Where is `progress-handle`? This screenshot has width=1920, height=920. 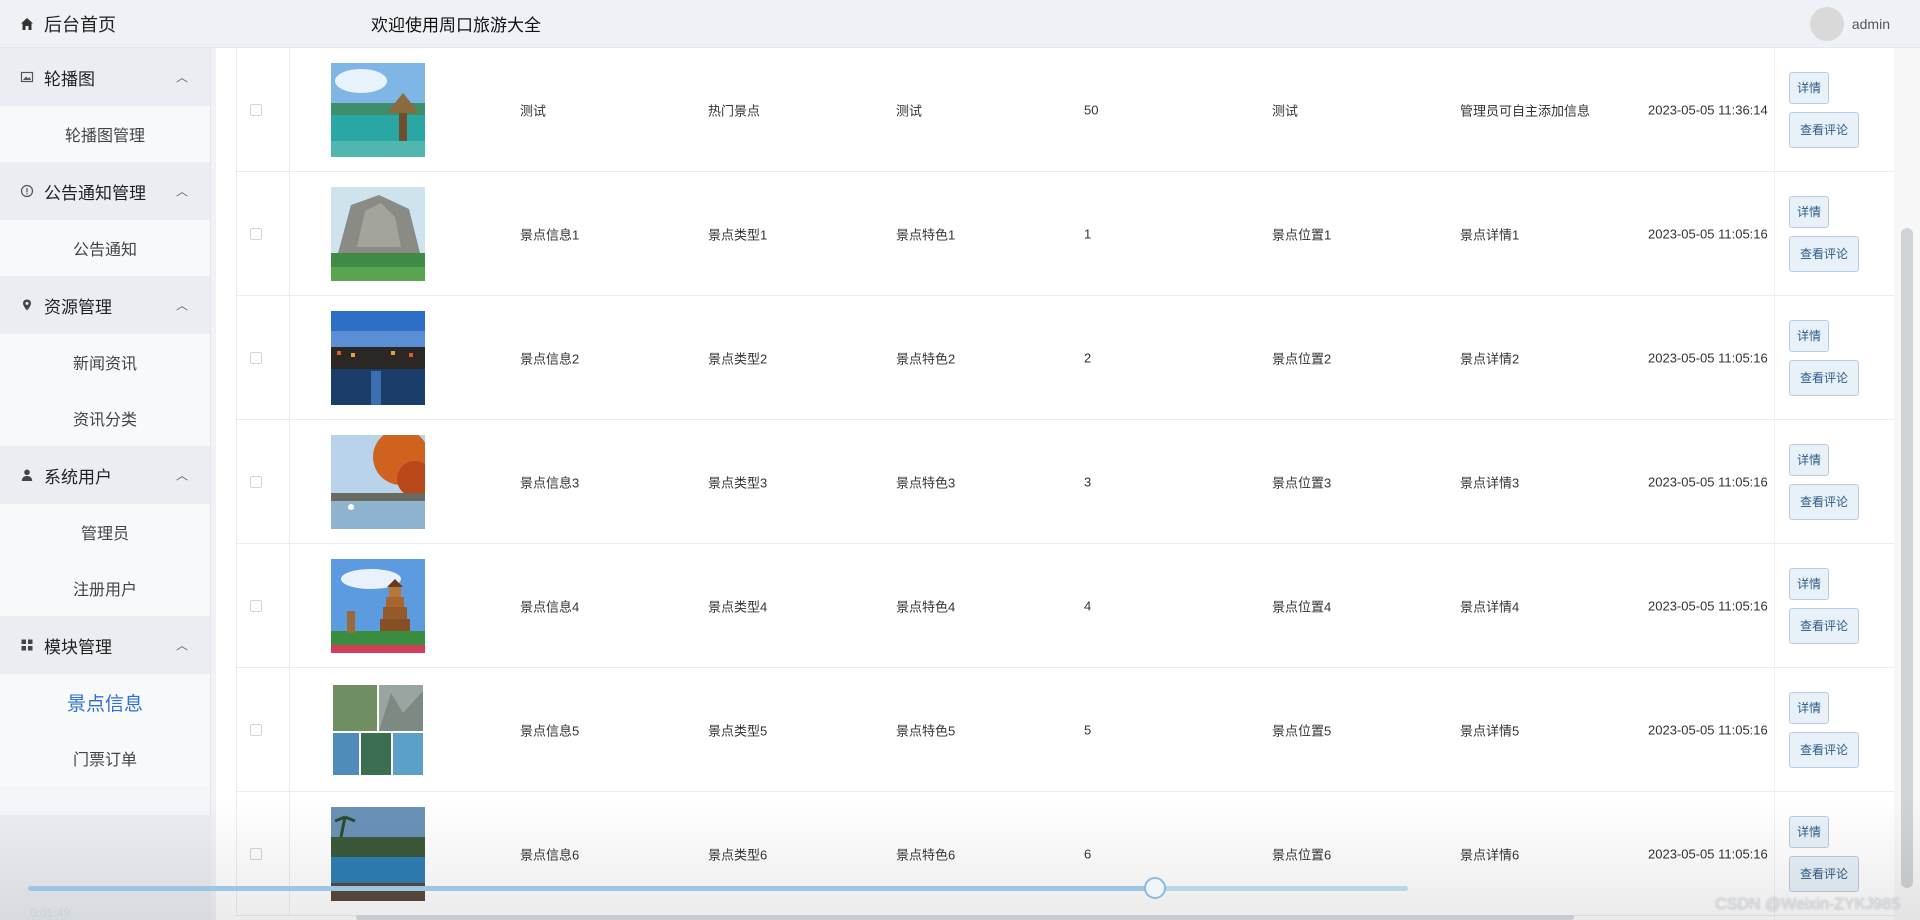
progress-handle is located at coordinates (1155, 888).